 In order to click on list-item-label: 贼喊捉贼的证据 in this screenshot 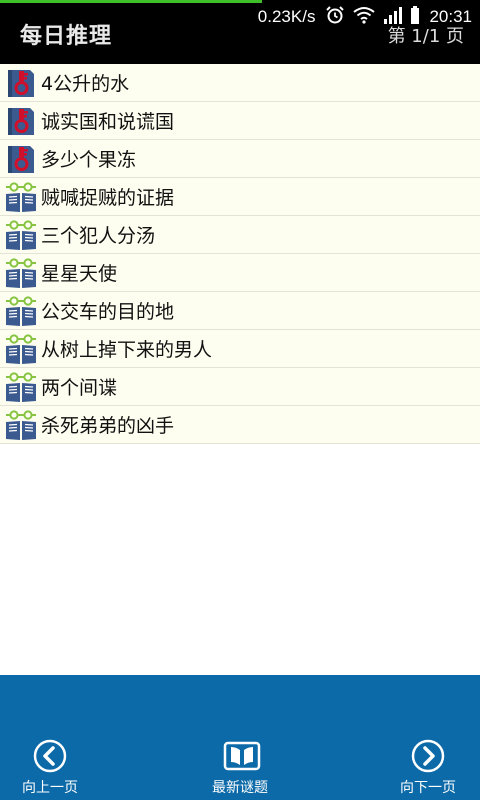, I will do `click(108, 198)`.